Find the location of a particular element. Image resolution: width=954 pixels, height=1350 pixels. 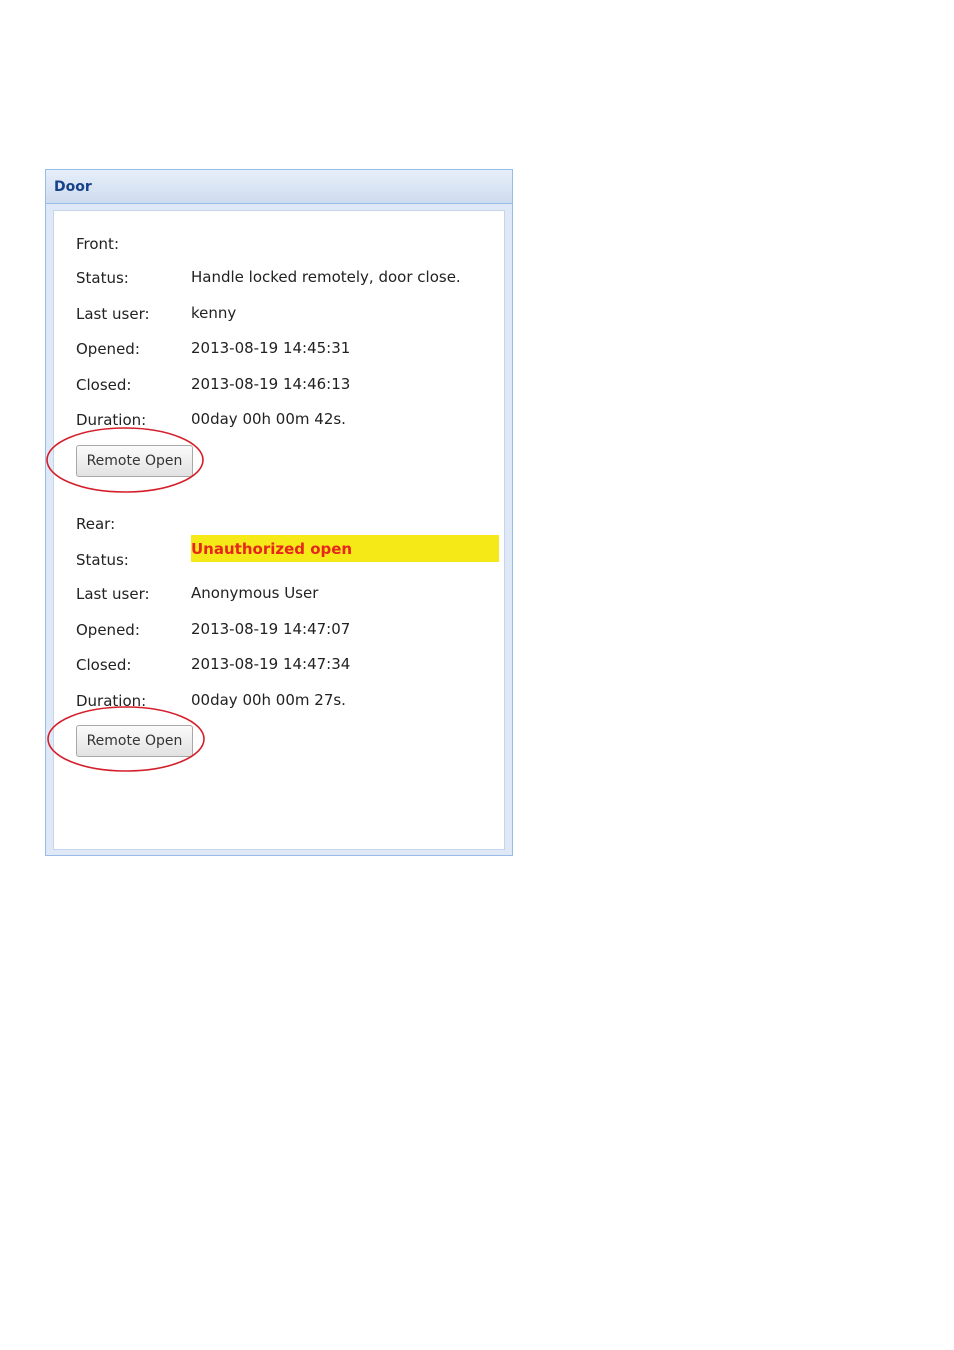

rear-opened-label: Opened: is located at coordinates (108, 630).